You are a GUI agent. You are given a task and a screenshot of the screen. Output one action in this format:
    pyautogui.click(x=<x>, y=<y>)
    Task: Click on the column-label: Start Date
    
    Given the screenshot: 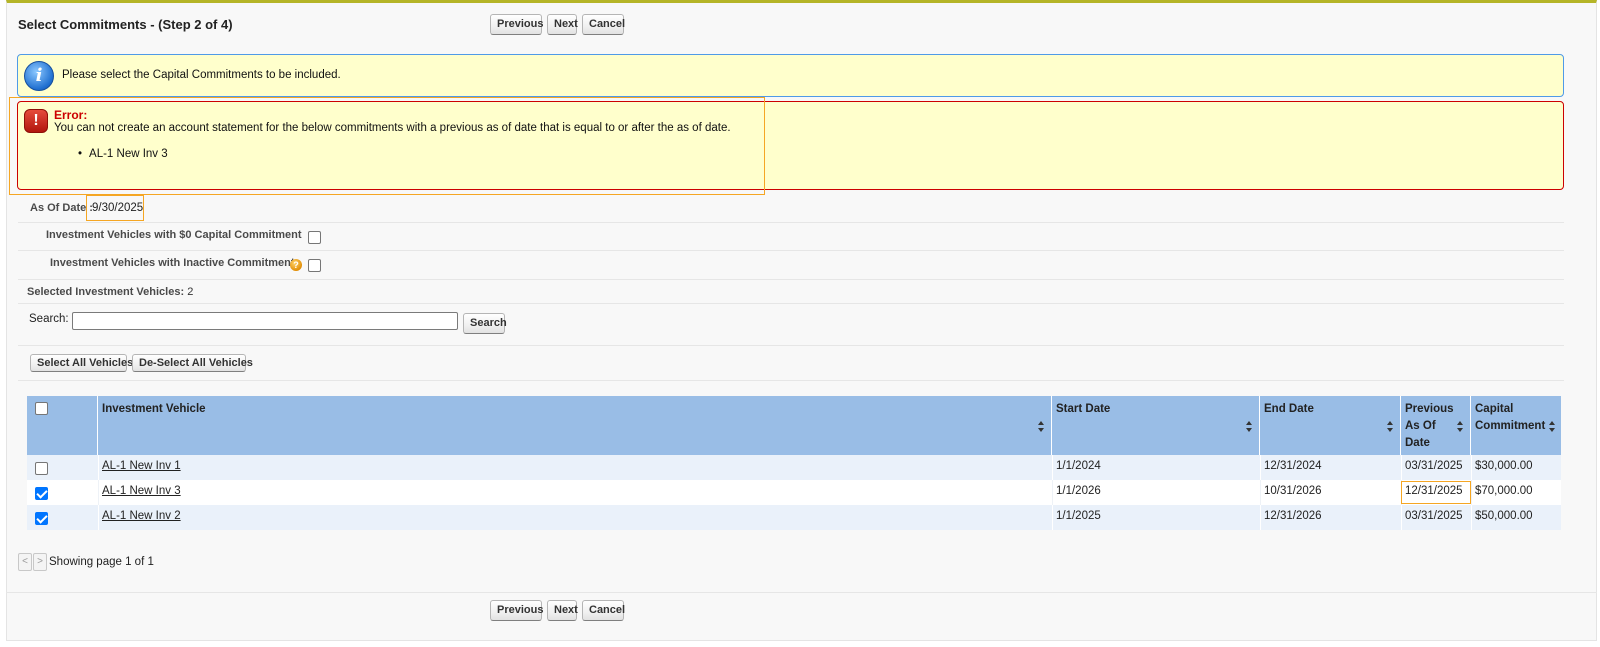 What is the action you would take?
    pyautogui.click(x=1083, y=409)
    